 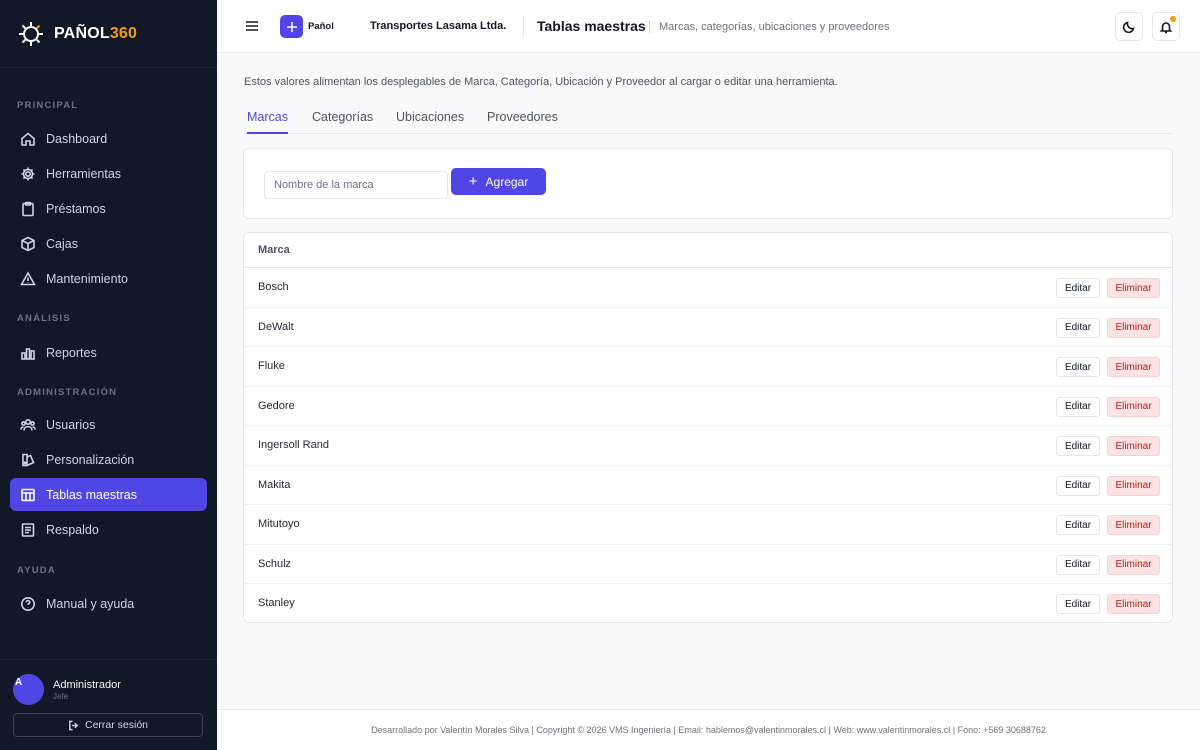 I want to click on table-row: Makita Editar Eliminar, so click(x=708, y=485).